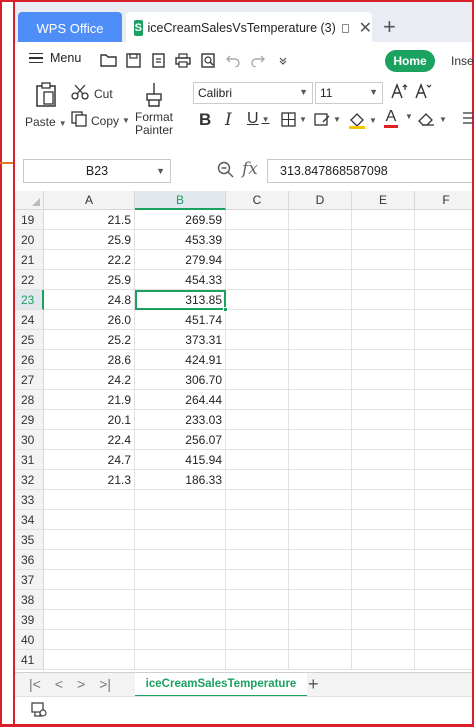  What do you see at coordinates (39, 711) in the screenshot?
I see `macro-record-icon` at bounding box center [39, 711].